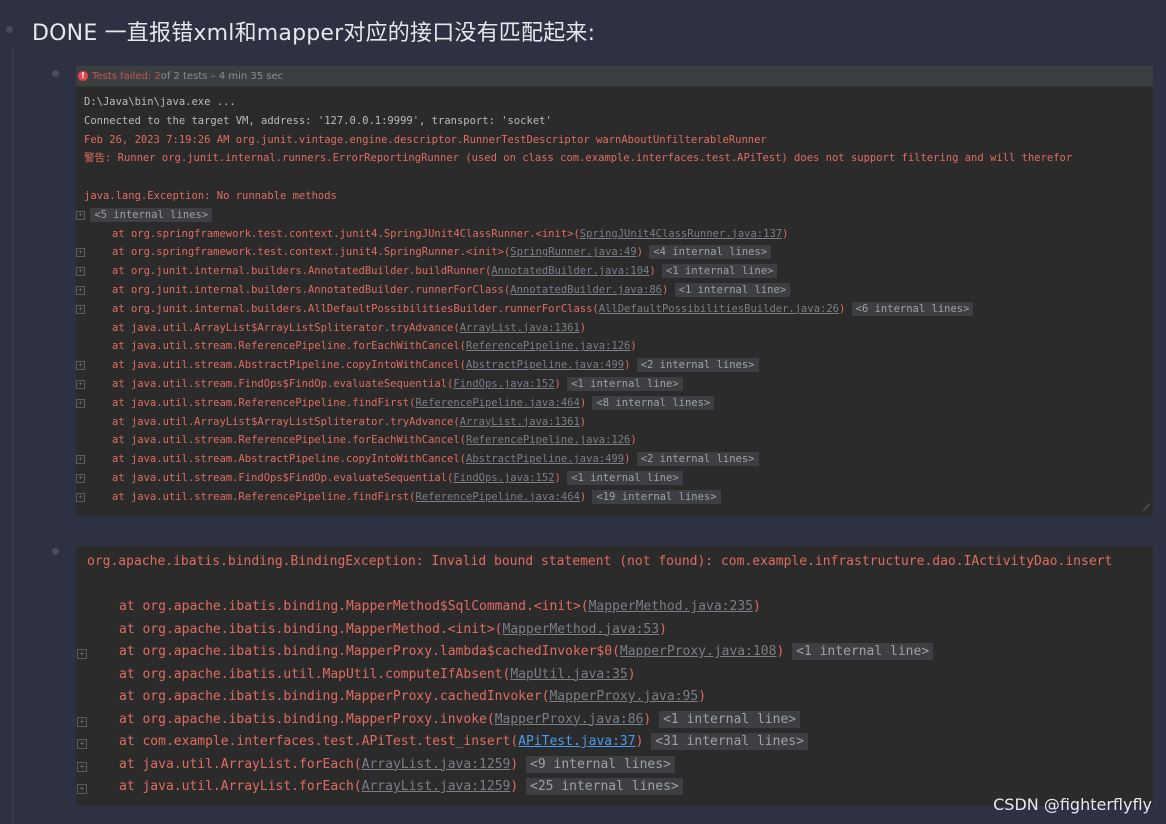 This screenshot has width=1166, height=824. Describe the element at coordinates (656, 496) in the screenshot. I see `internal-lines-fold: <19 internal lines>` at that location.